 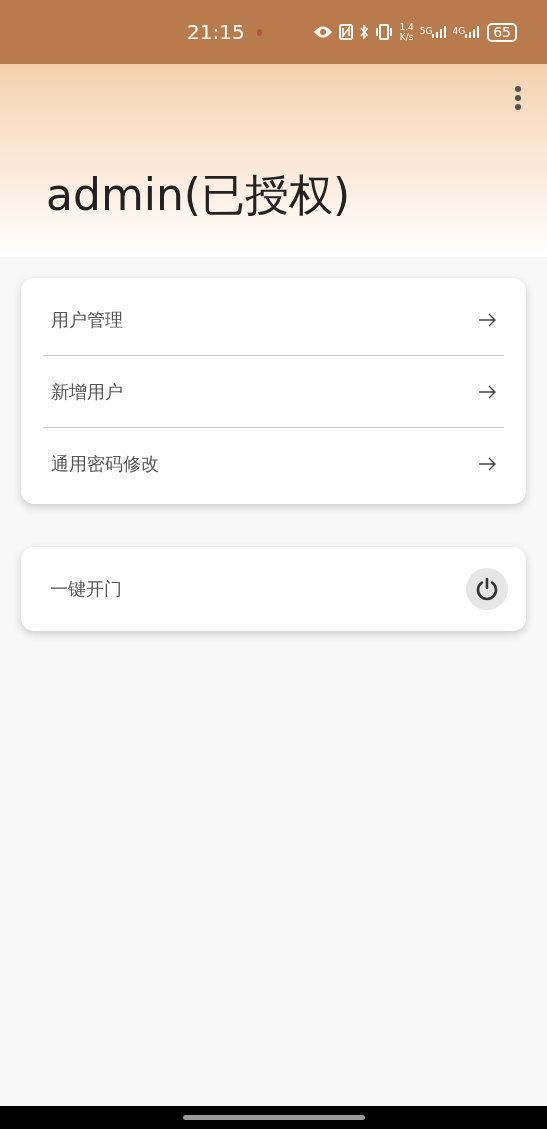 What do you see at coordinates (259, 32) in the screenshot?
I see `notification-dot-icon` at bounding box center [259, 32].